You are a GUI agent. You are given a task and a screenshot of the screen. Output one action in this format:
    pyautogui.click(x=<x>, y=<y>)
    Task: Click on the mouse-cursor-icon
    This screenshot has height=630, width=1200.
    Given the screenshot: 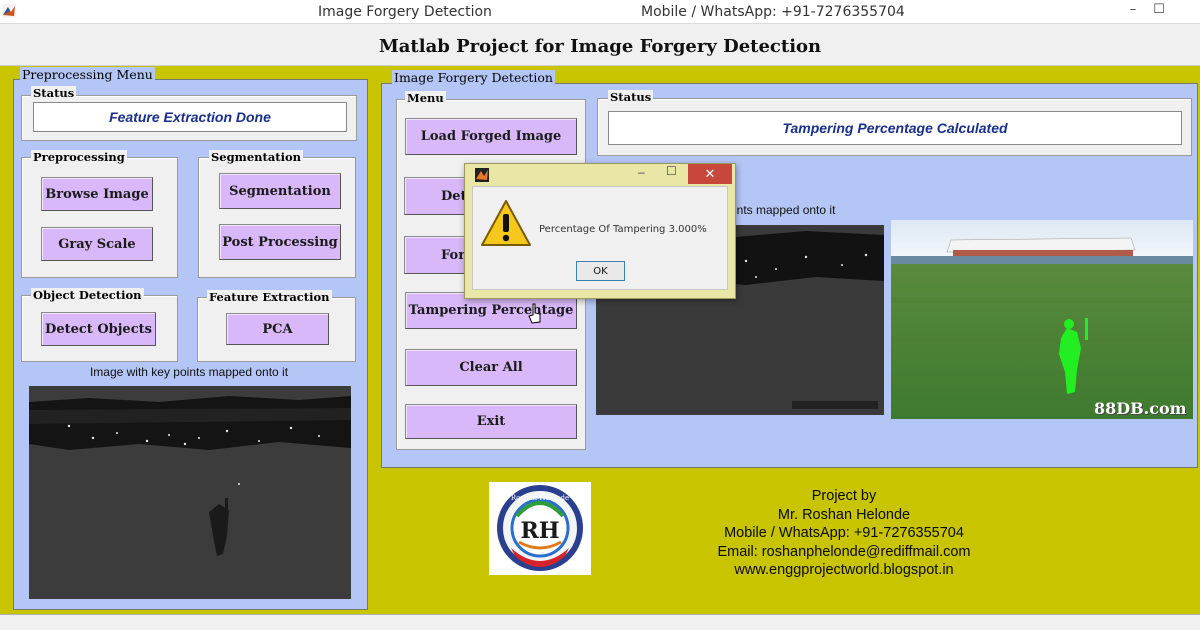 What is the action you would take?
    pyautogui.click(x=534, y=313)
    